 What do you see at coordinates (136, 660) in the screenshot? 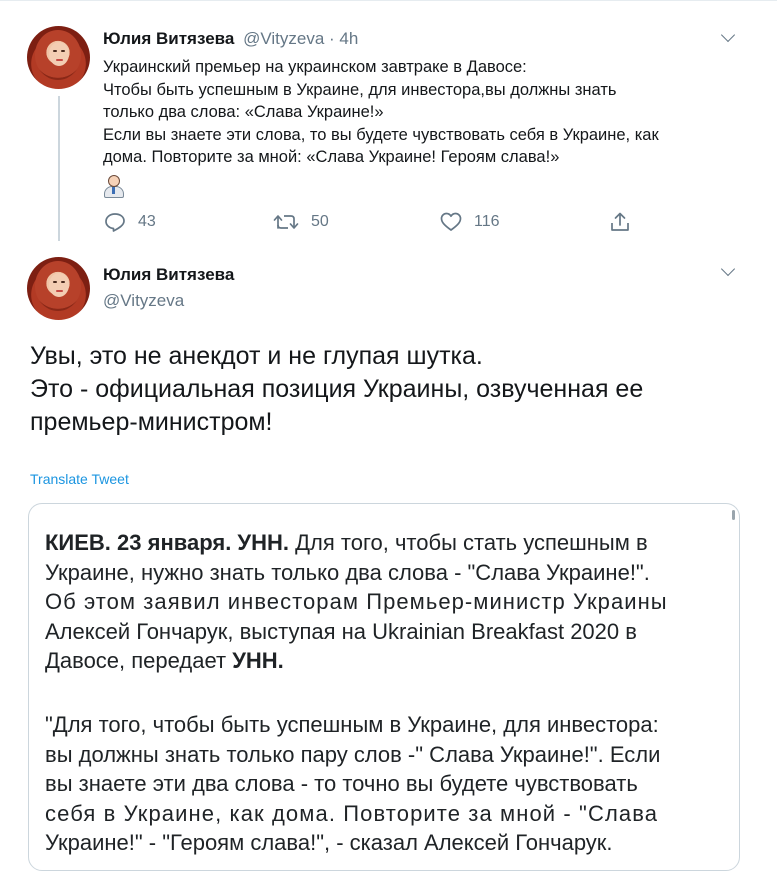
I see `article-text: Давосе, передает` at bounding box center [136, 660].